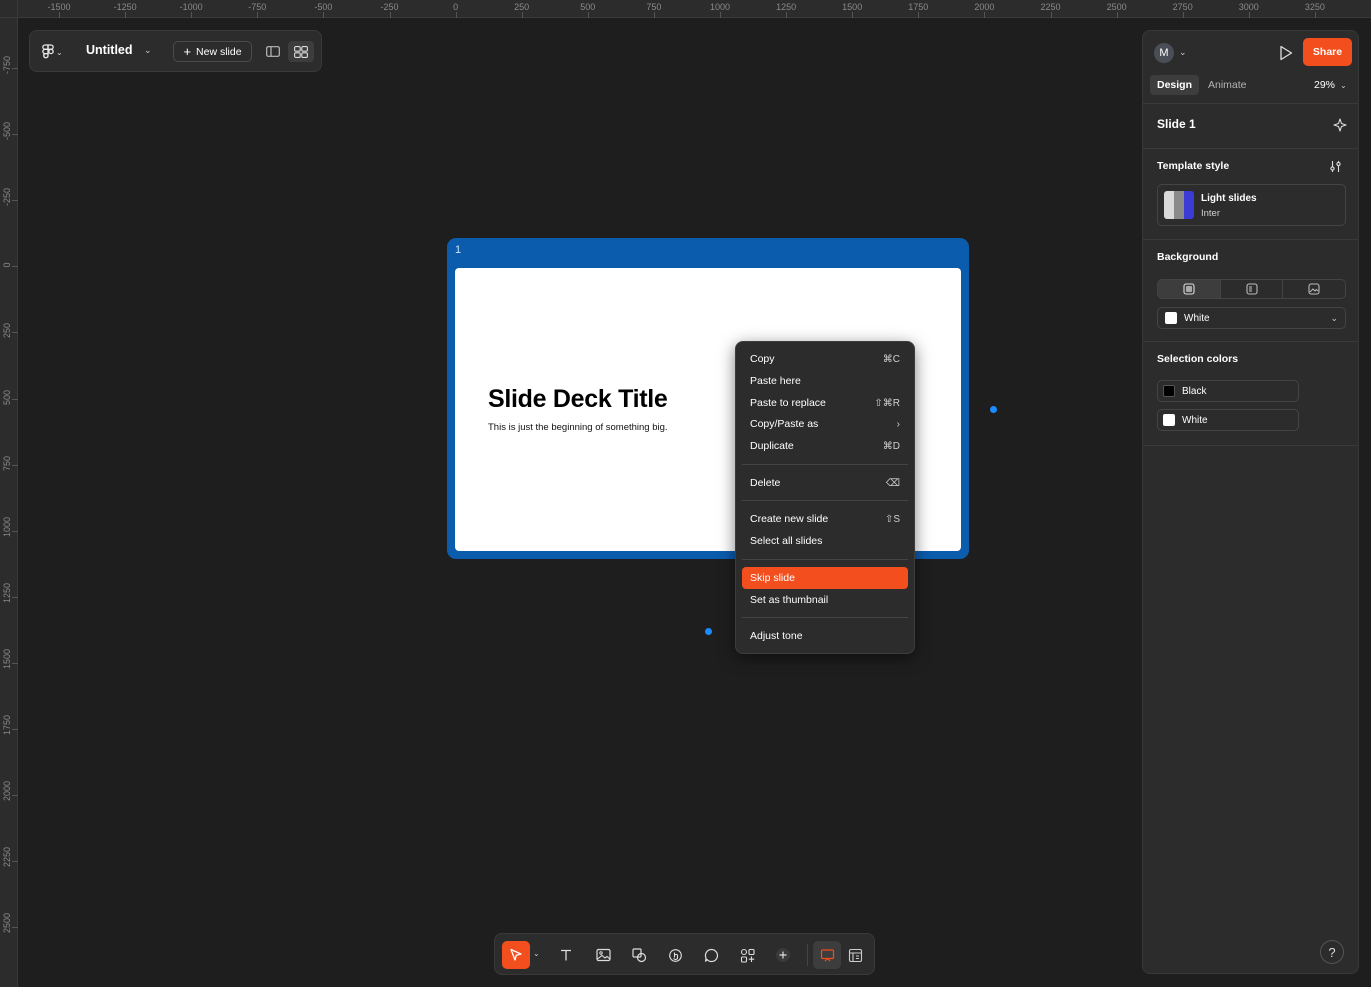 This screenshot has width=1371, height=987. I want to click on comment-tool-button, so click(711, 955).